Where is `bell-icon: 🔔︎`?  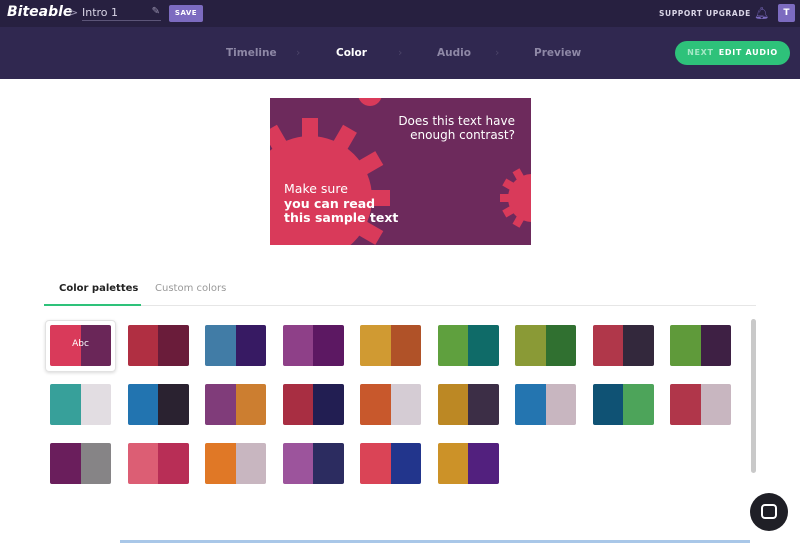 bell-icon: 🔔︎ is located at coordinates (761, 13).